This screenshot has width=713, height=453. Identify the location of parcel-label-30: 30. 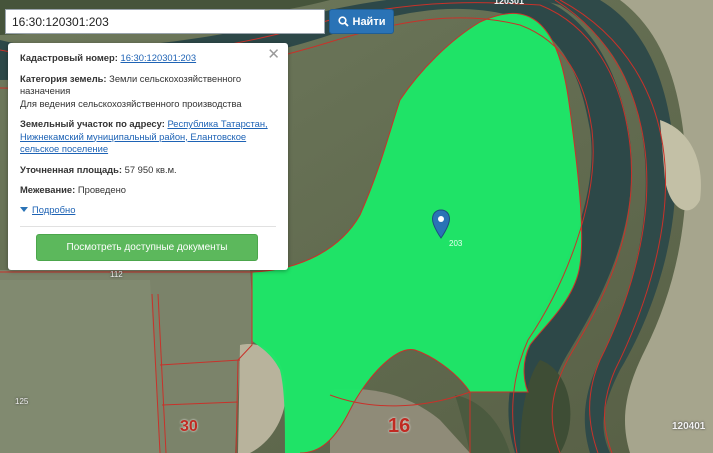
(189, 426).